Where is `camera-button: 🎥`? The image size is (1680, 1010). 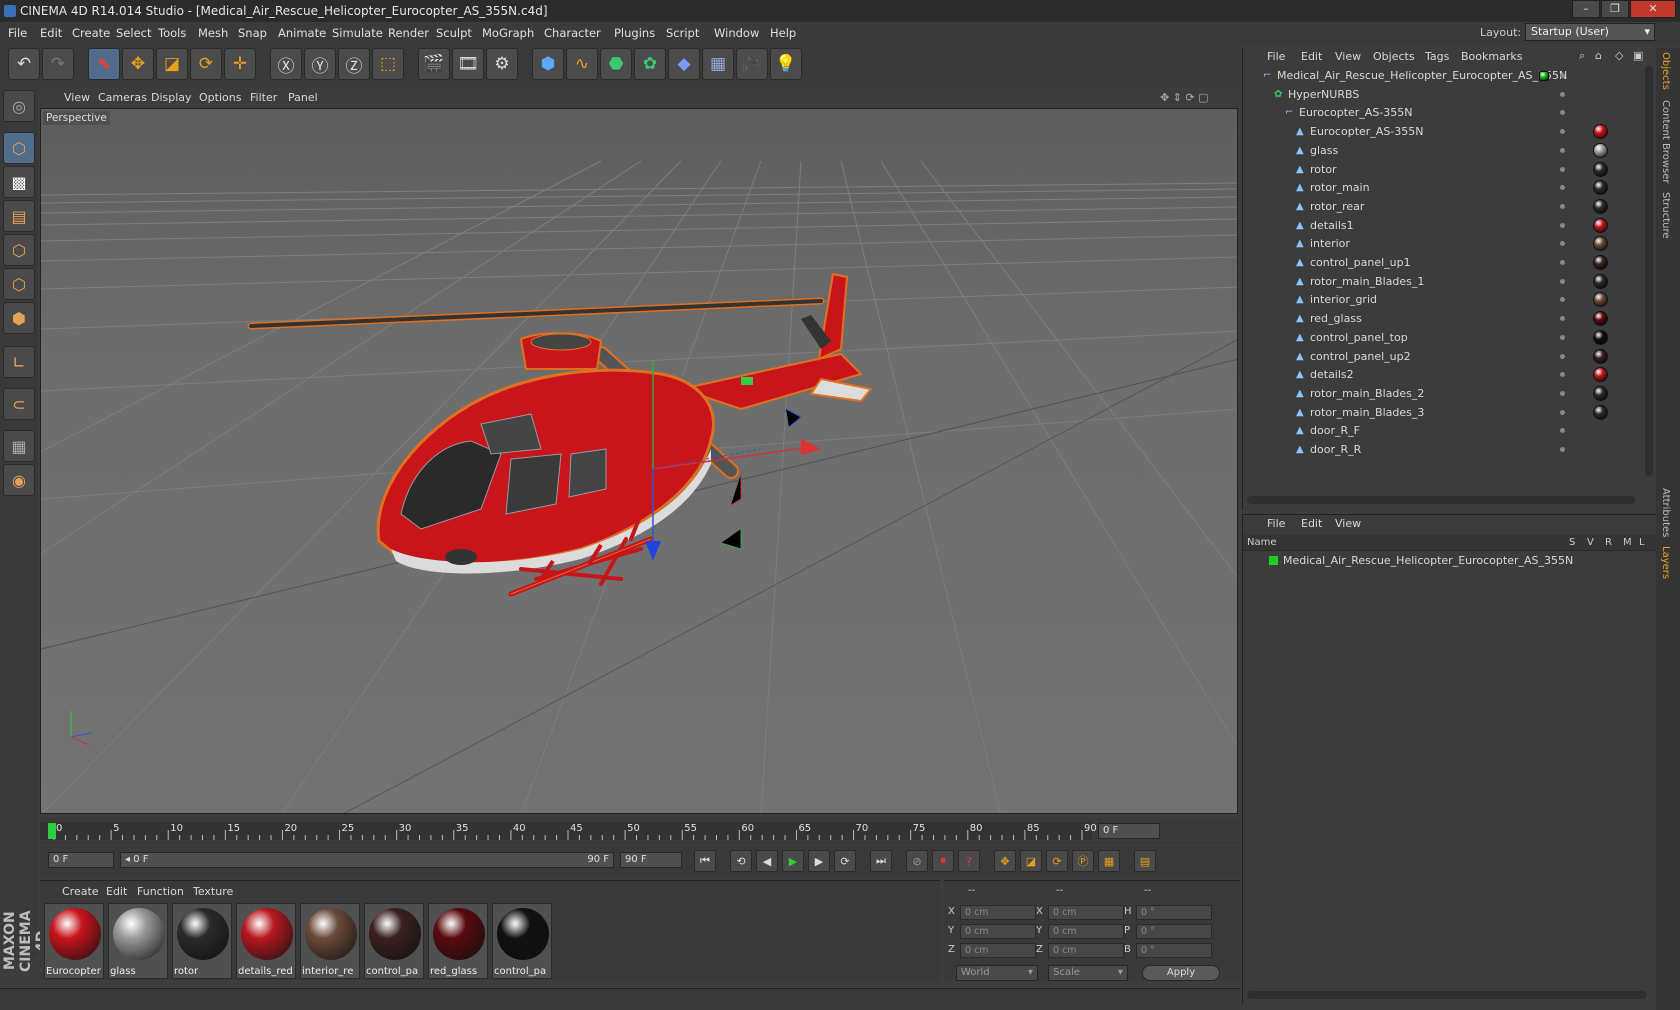 camera-button: 🎥 is located at coordinates (752, 64).